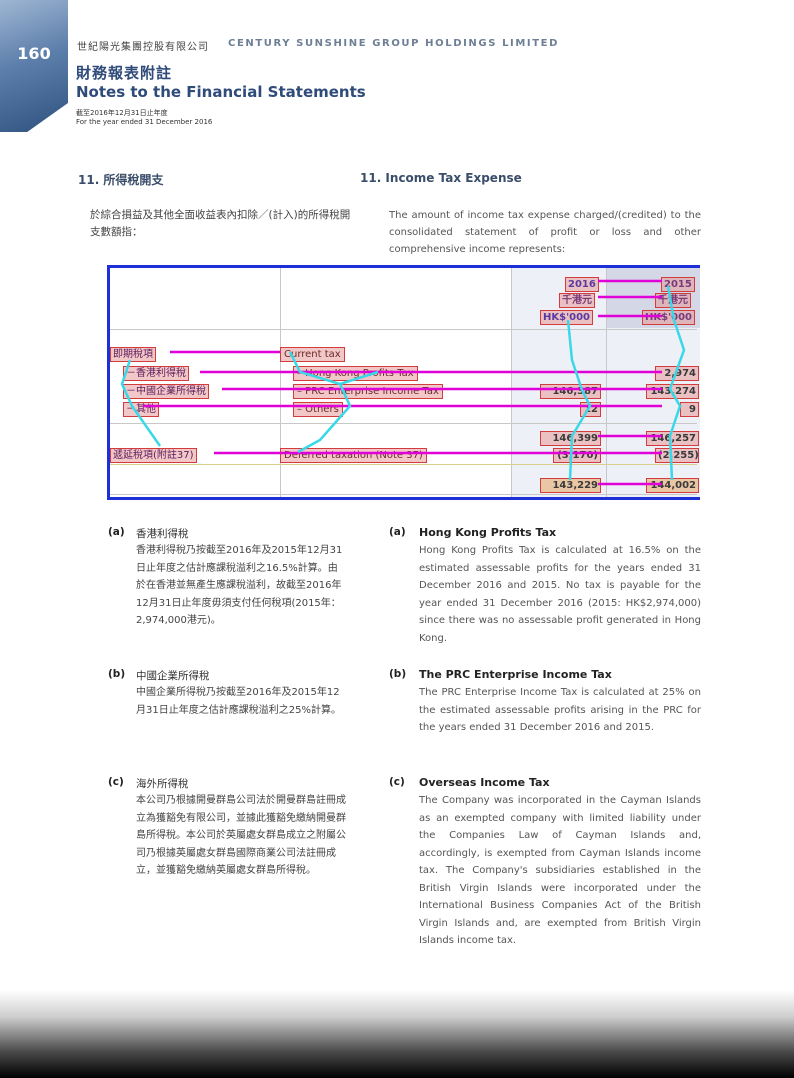 Image resolution: width=794 pixels, height=1078 pixels. Describe the element at coordinates (143, 47) in the screenshot. I see `company-name-cn: 世紀陽光集團控股有限公司` at that location.